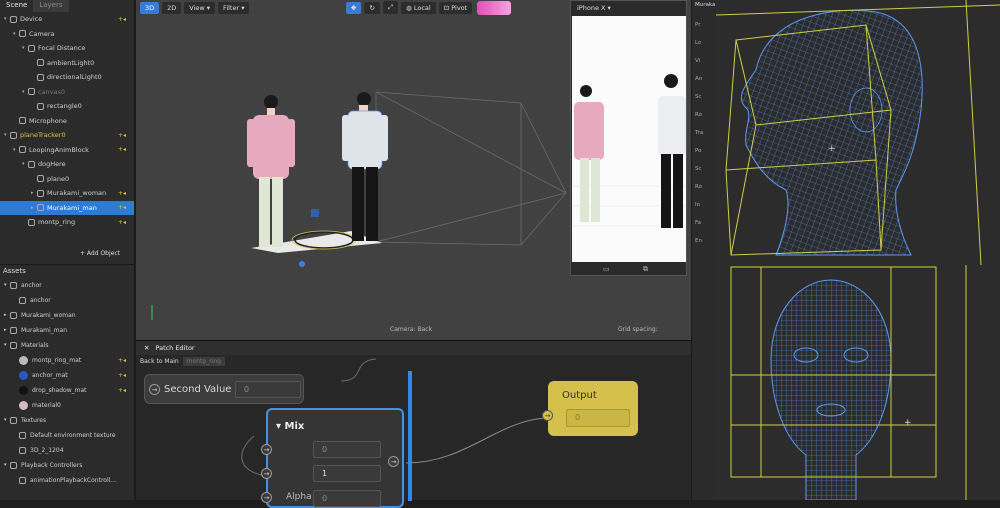 The width and height of the screenshot is (1000, 508). I want to click on mix-output-port: →, so click(393, 461).